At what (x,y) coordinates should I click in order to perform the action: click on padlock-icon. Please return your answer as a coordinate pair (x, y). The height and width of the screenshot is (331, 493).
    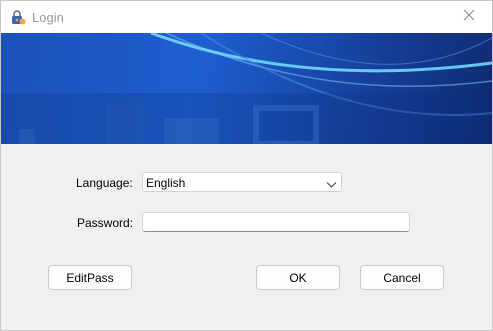
    Looking at the image, I should click on (18, 17).